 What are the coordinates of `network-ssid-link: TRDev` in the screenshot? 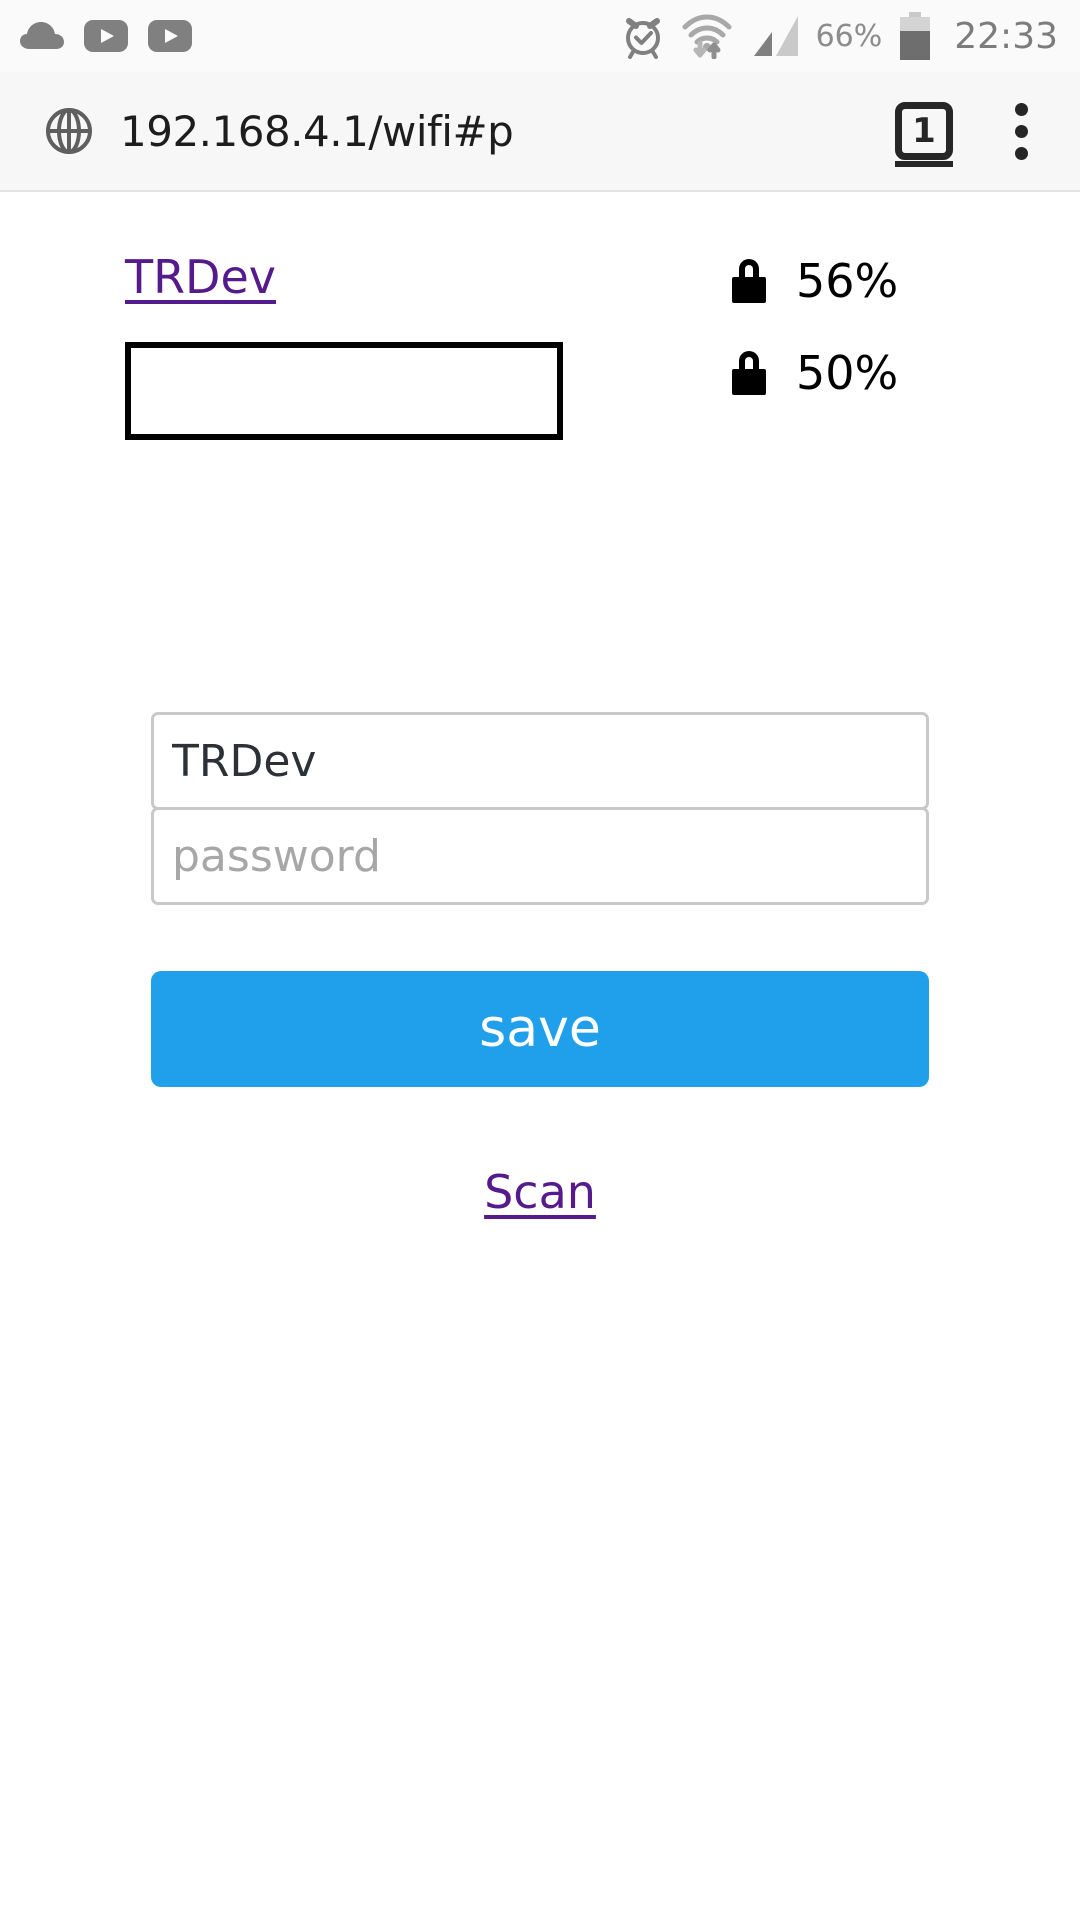 It's located at (200, 277).